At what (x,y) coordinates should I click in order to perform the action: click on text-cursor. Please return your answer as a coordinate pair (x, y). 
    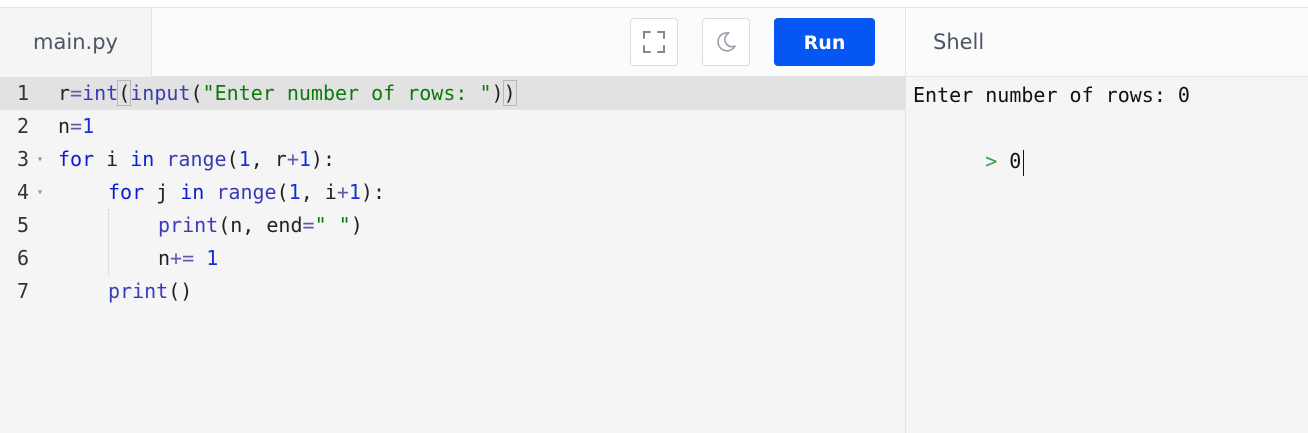
    Looking at the image, I should click on (1024, 162).